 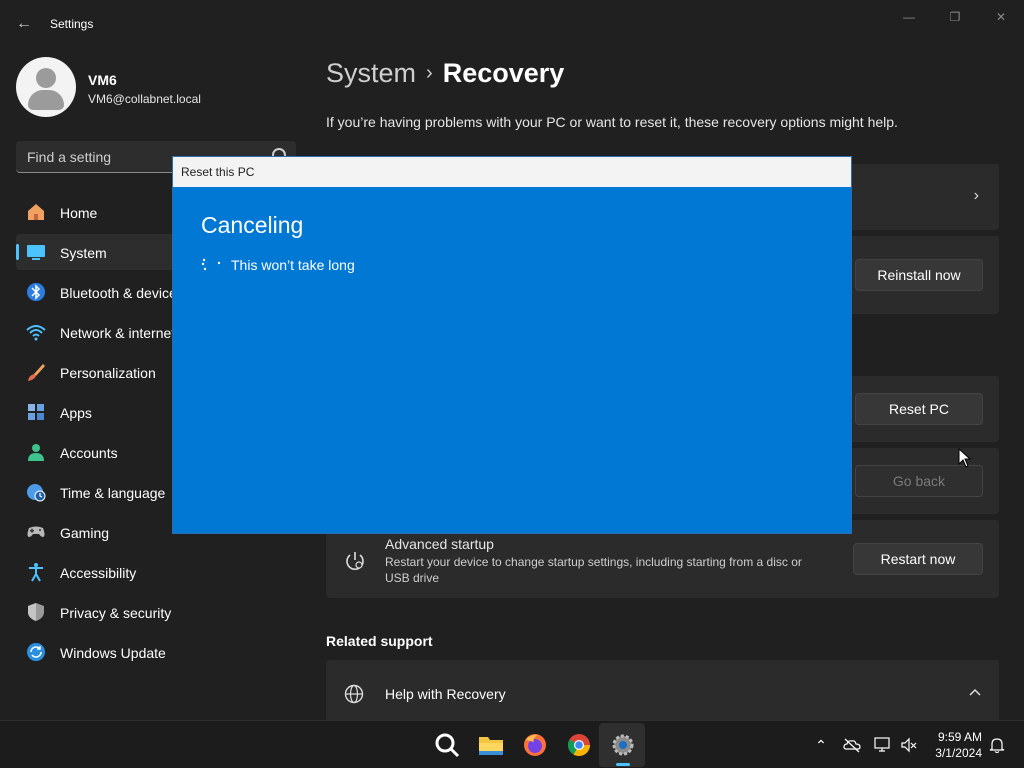 What do you see at coordinates (118, 333) in the screenshot?
I see `sidebar-item-label: Network & internet` at bounding box center [118, 333].